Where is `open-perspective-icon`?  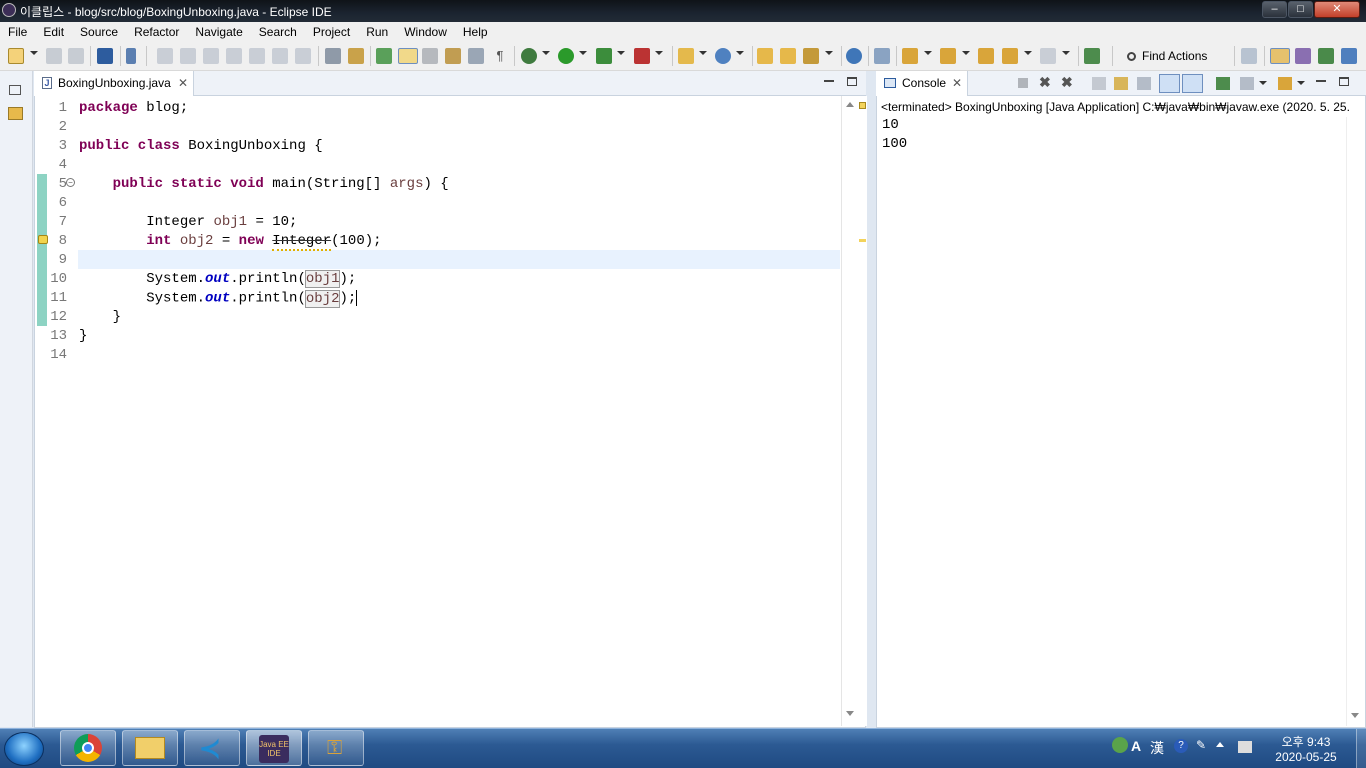
open-perspective-icon is located at coordinates (1249, 56).